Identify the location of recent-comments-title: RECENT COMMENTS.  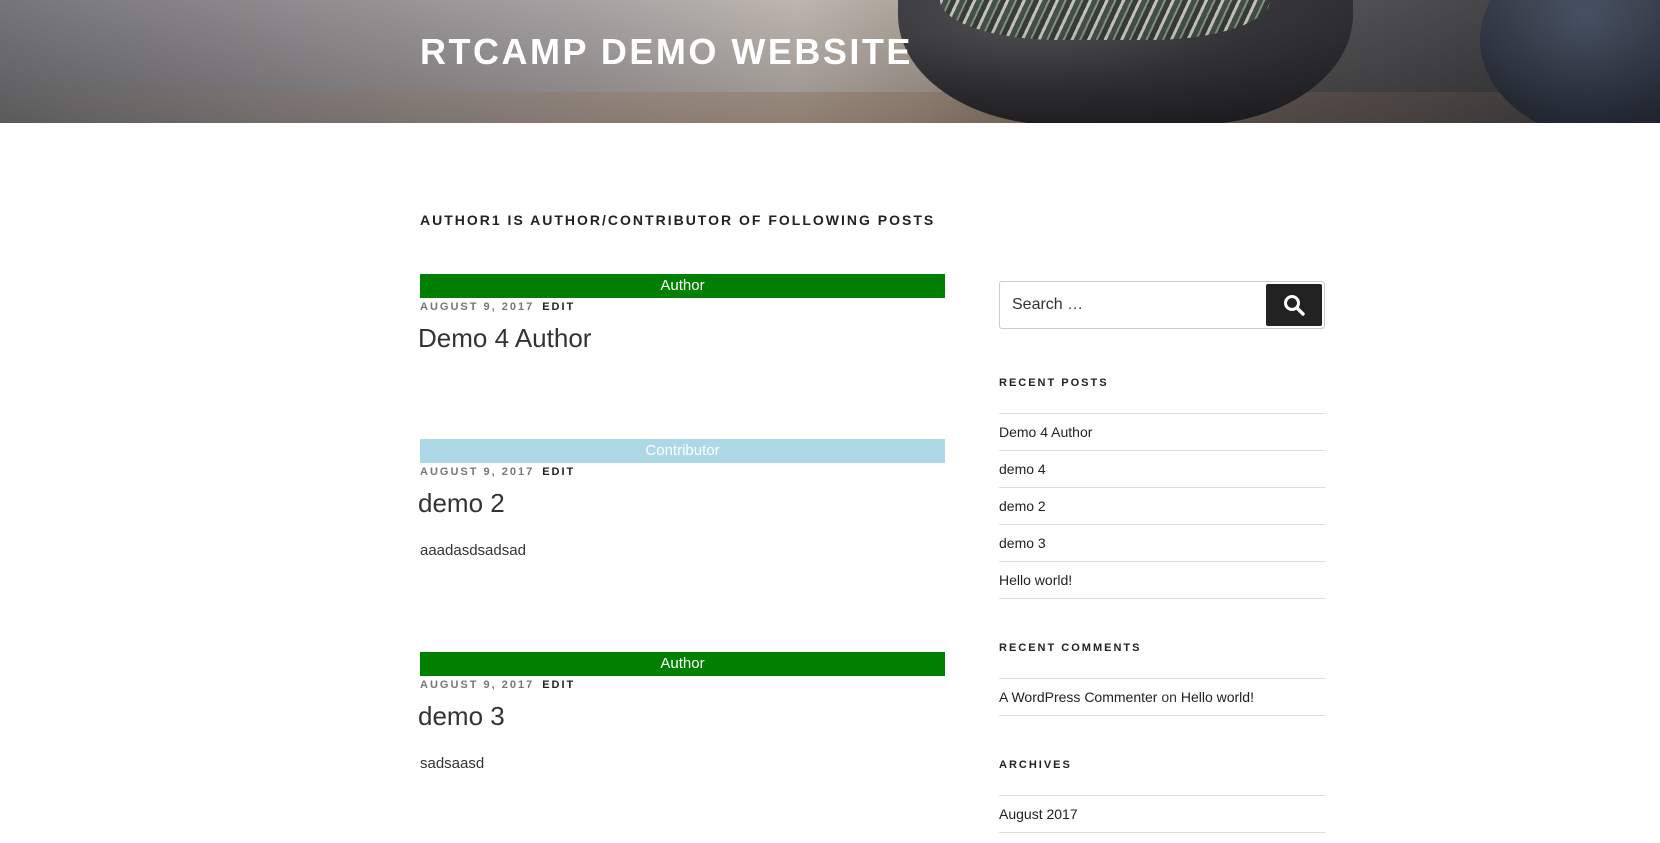
(1070, 648).